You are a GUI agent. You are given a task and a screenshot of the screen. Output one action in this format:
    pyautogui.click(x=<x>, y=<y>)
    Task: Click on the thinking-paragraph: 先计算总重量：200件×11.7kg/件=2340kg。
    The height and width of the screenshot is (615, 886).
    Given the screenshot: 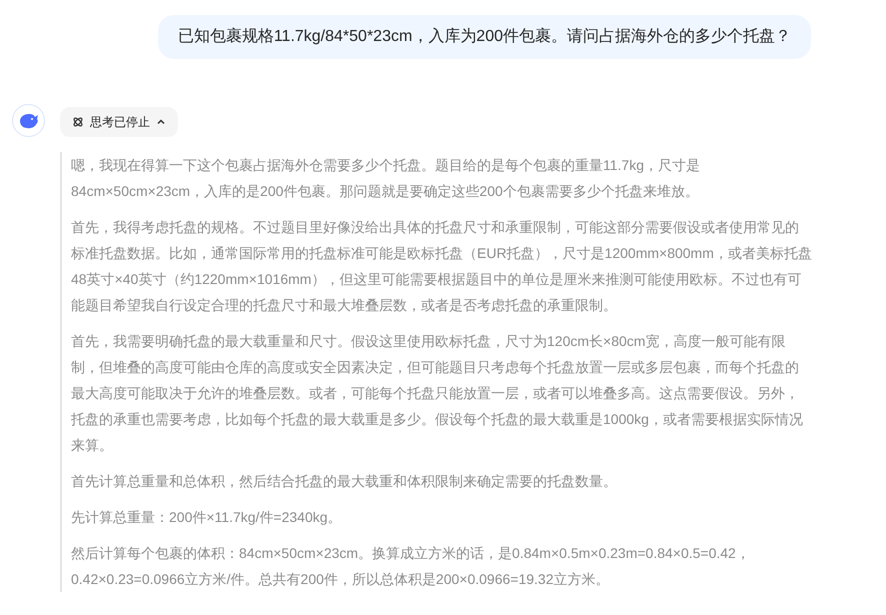 What is the action you would take?
    pyautogui.click(x=207, y=517)
    